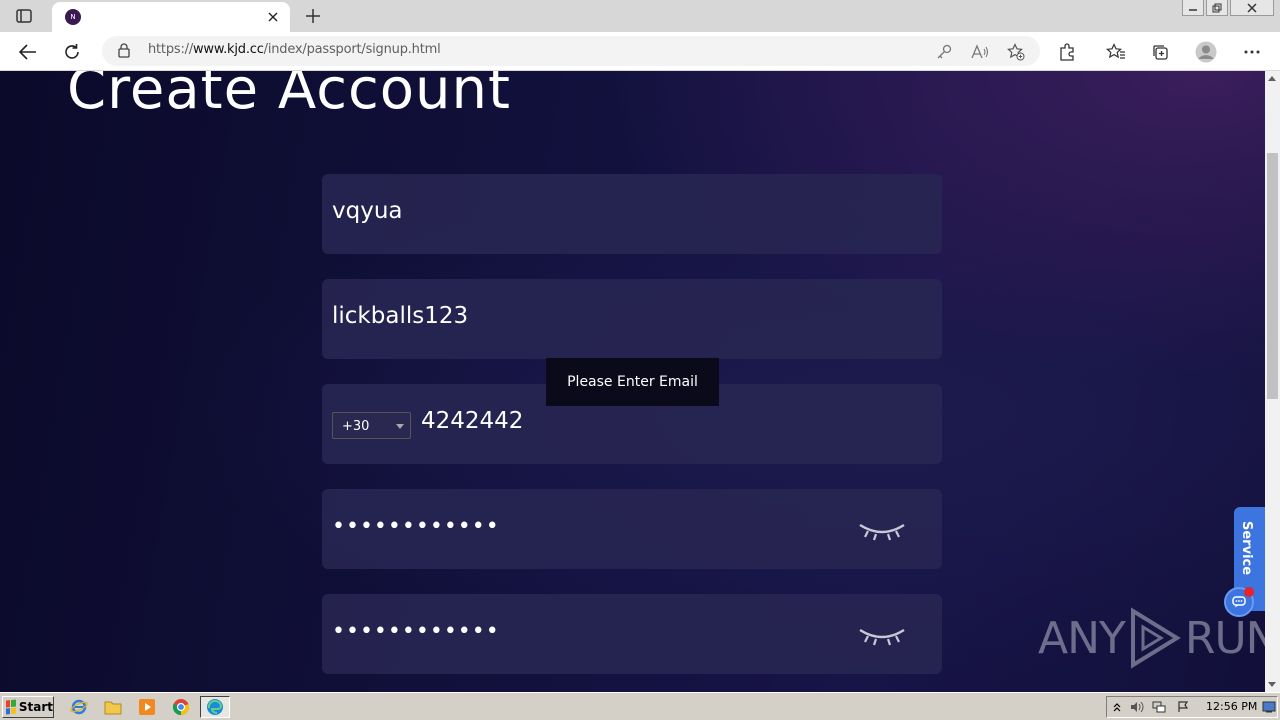 This screenshot has width=1280, height=720. What do you see at coordinates (1252, 8) in the screenshot?
I see `close-window-icon` at bounding box center [1252, 8].